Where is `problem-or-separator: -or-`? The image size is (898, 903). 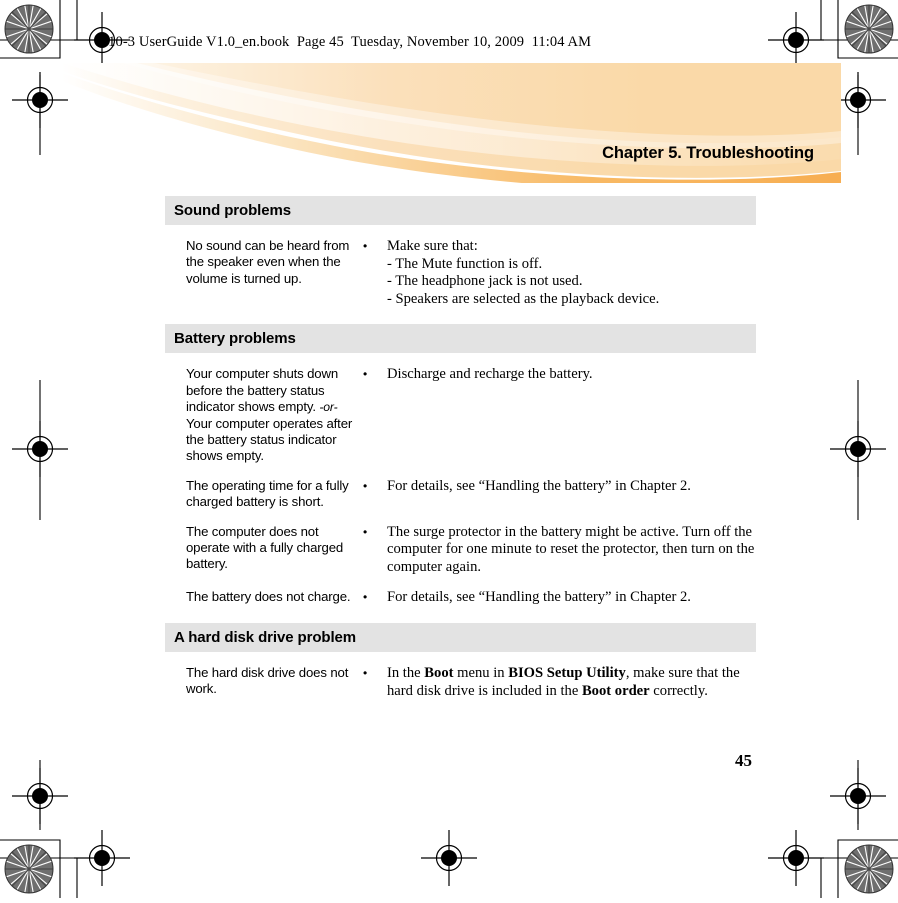 problem-or-separator: -or- is located at coordinates (328, 407).